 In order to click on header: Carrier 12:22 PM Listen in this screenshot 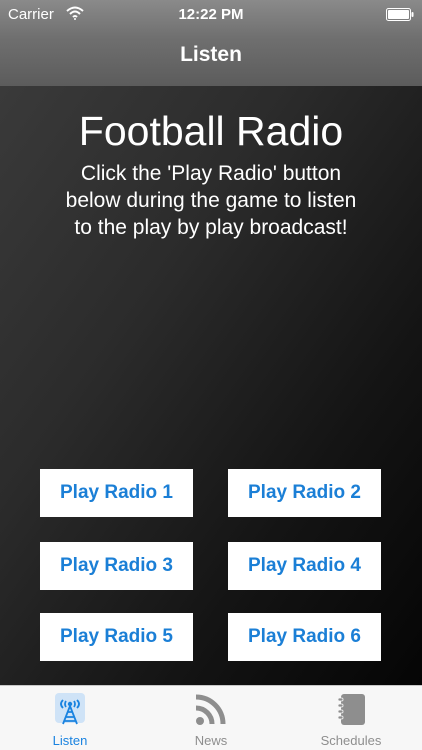, I will do `click(211, 43)`.